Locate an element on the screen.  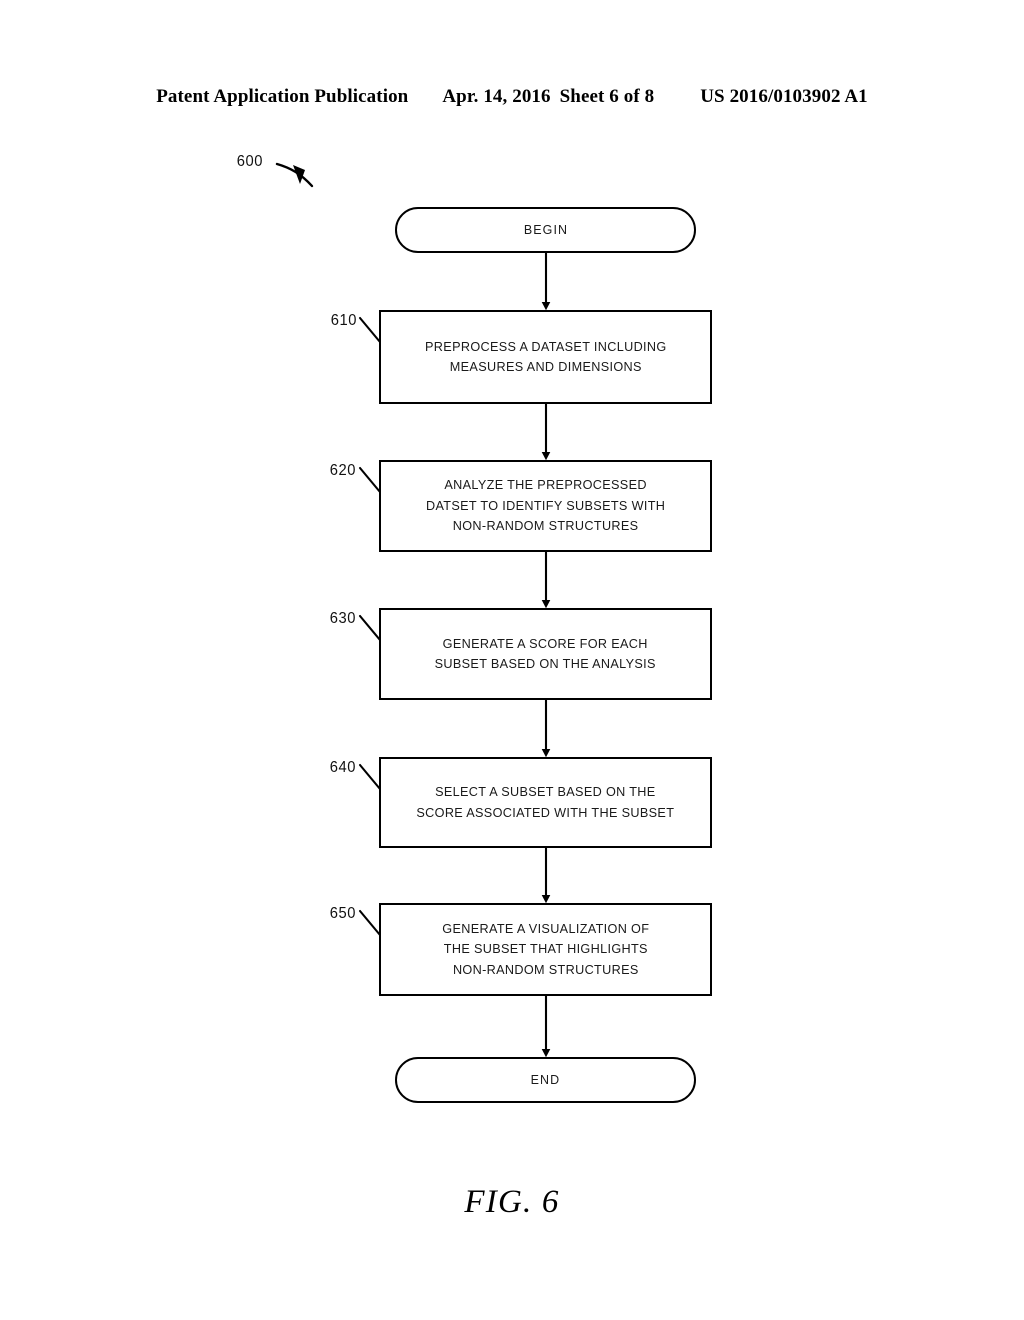
reference-numeral-640: 640 is located at coordinates (342, 767).